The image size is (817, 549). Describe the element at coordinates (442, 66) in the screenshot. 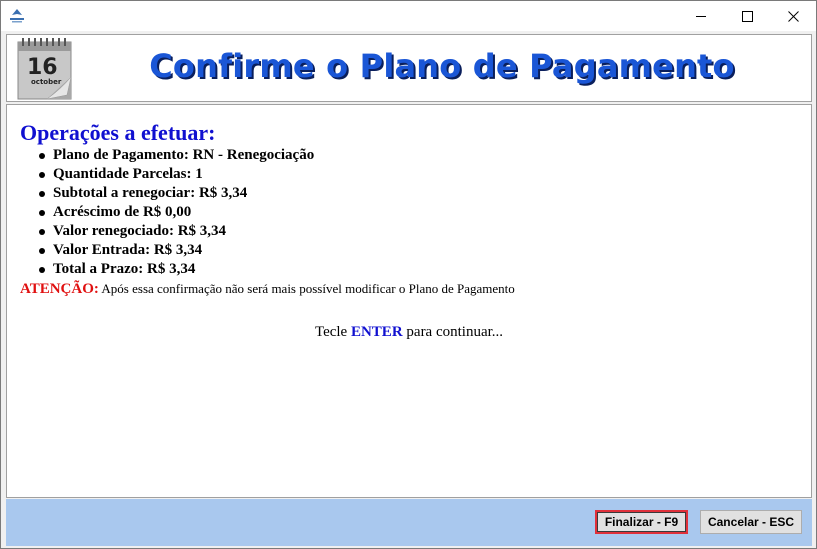

I see `page-title: Confirme o Plano de Pagamento` at that location.